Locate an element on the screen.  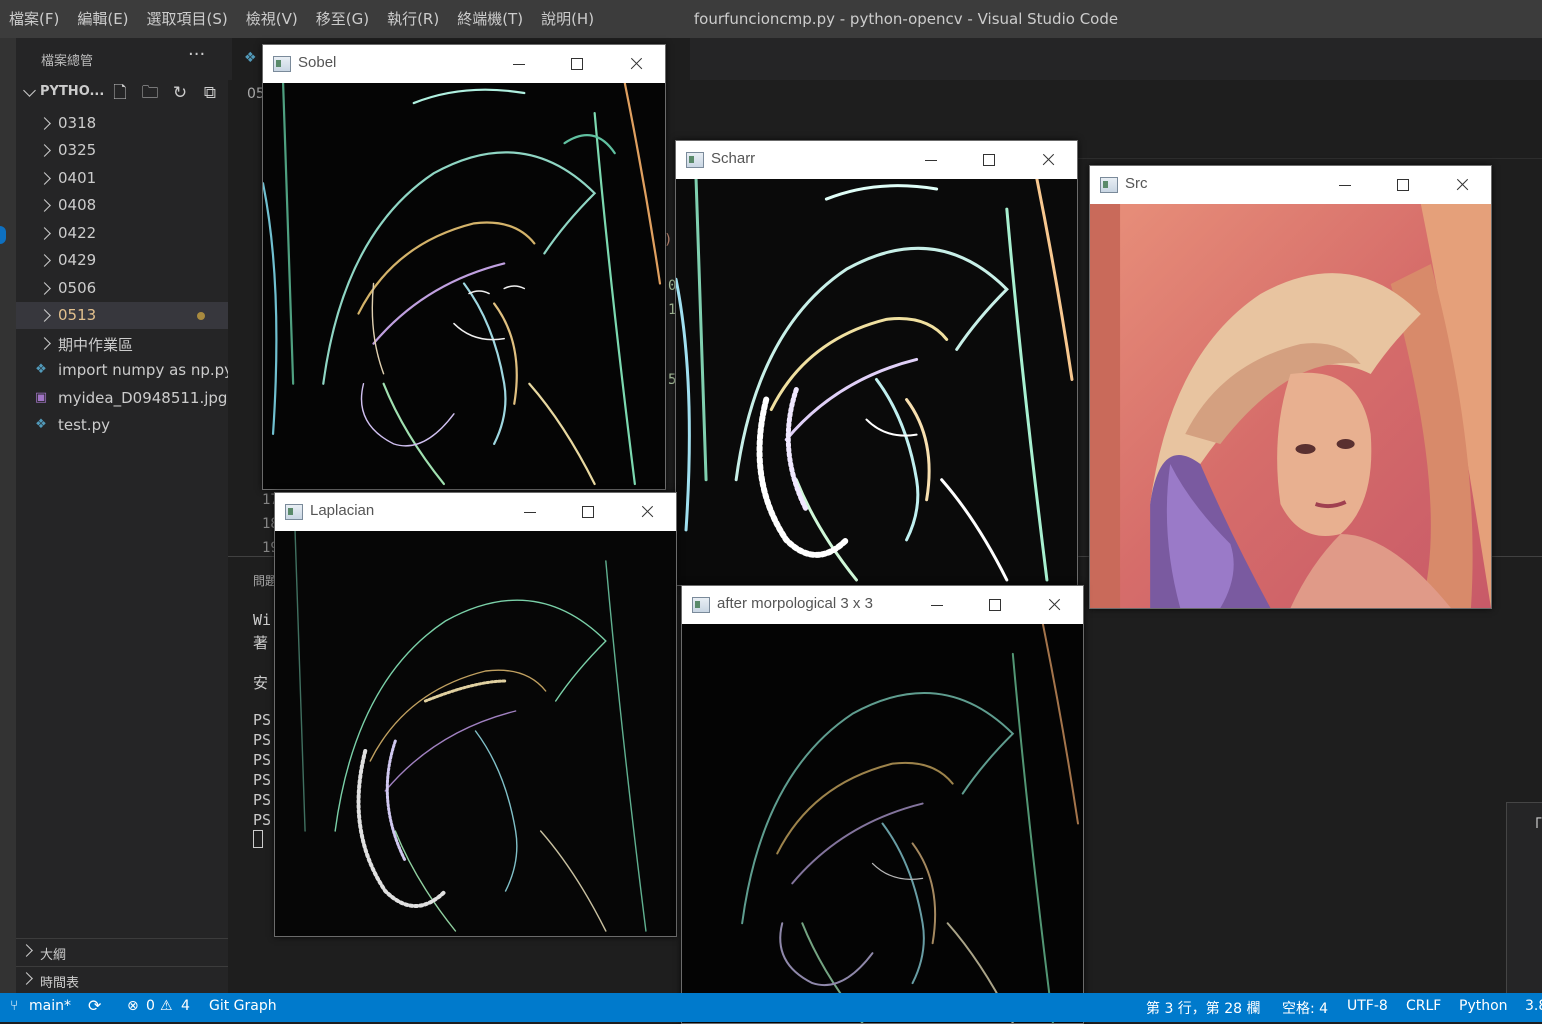
tree-folder-0422: 0422 is located at coordinates (122, 233).